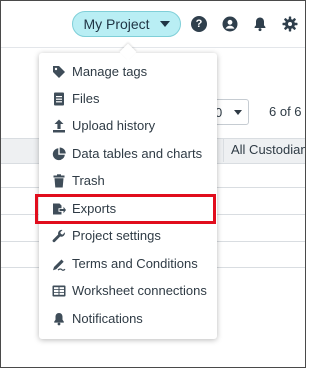 The height and width of the screenshot is (368, 320). I want to click on project-name: My Project, so click(116, 24).